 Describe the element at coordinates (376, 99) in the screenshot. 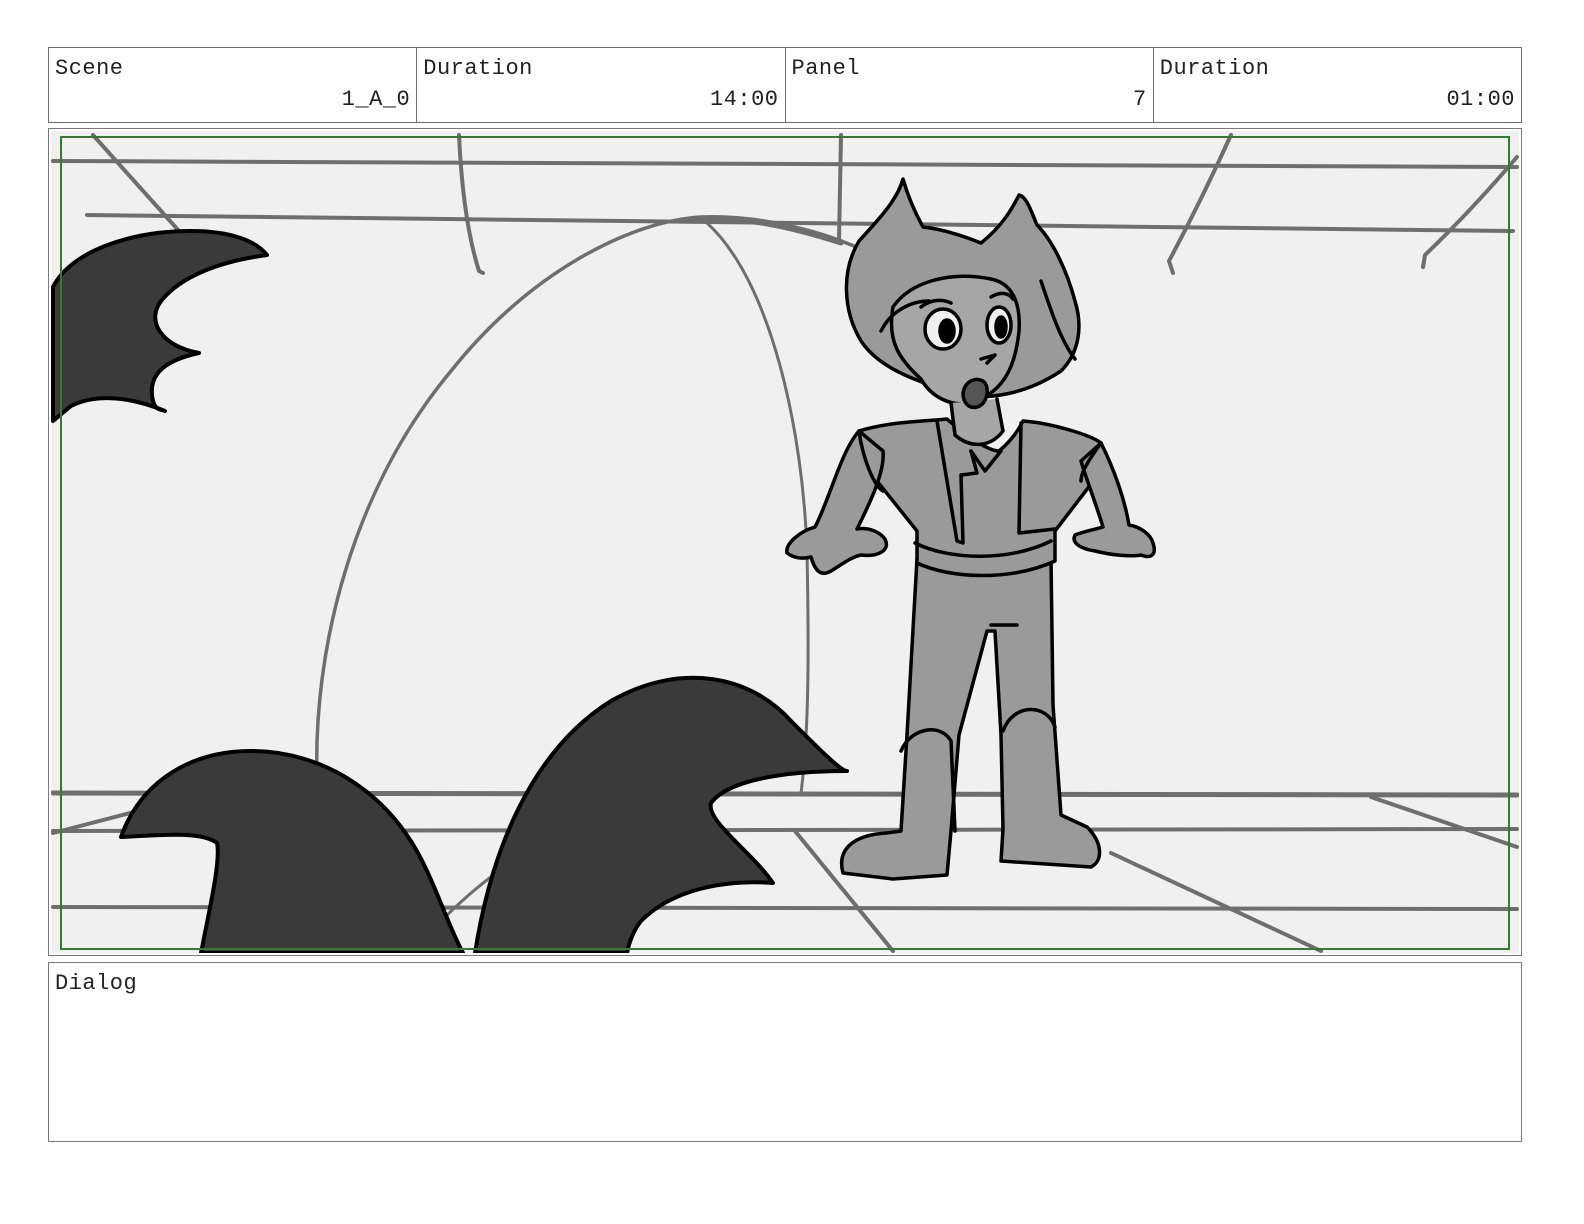

I see `scene-value: 1_A_0` at that location.